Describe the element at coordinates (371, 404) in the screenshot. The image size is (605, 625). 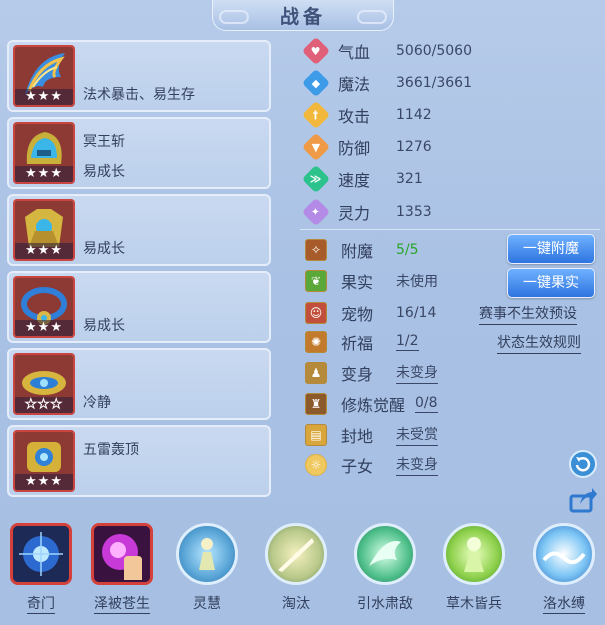
I see `status-row-awaken: ♜ 修炼觉醒 0/8` at that location.